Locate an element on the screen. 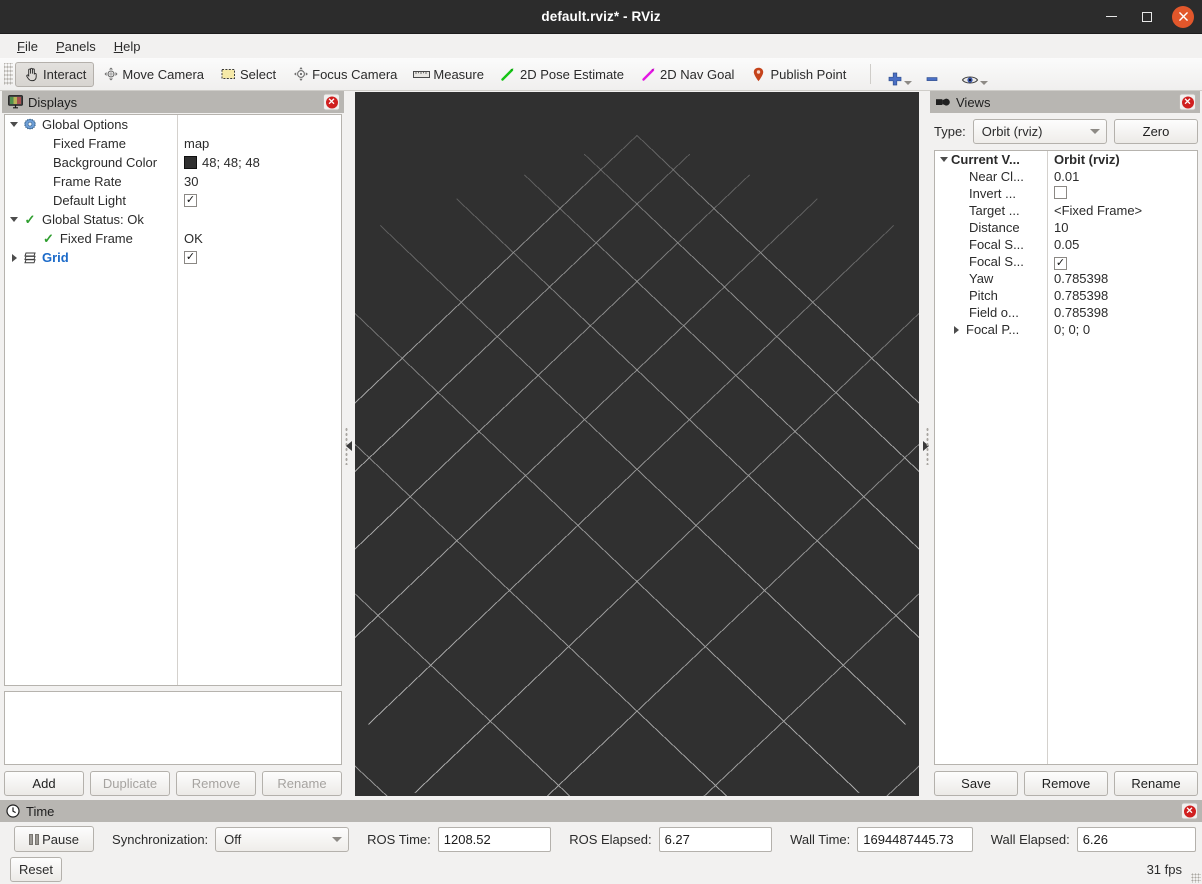 Image resolution: width=1202 pixels, height=884 pixels. tree-value: 30 is located at coordinates (191, 181).